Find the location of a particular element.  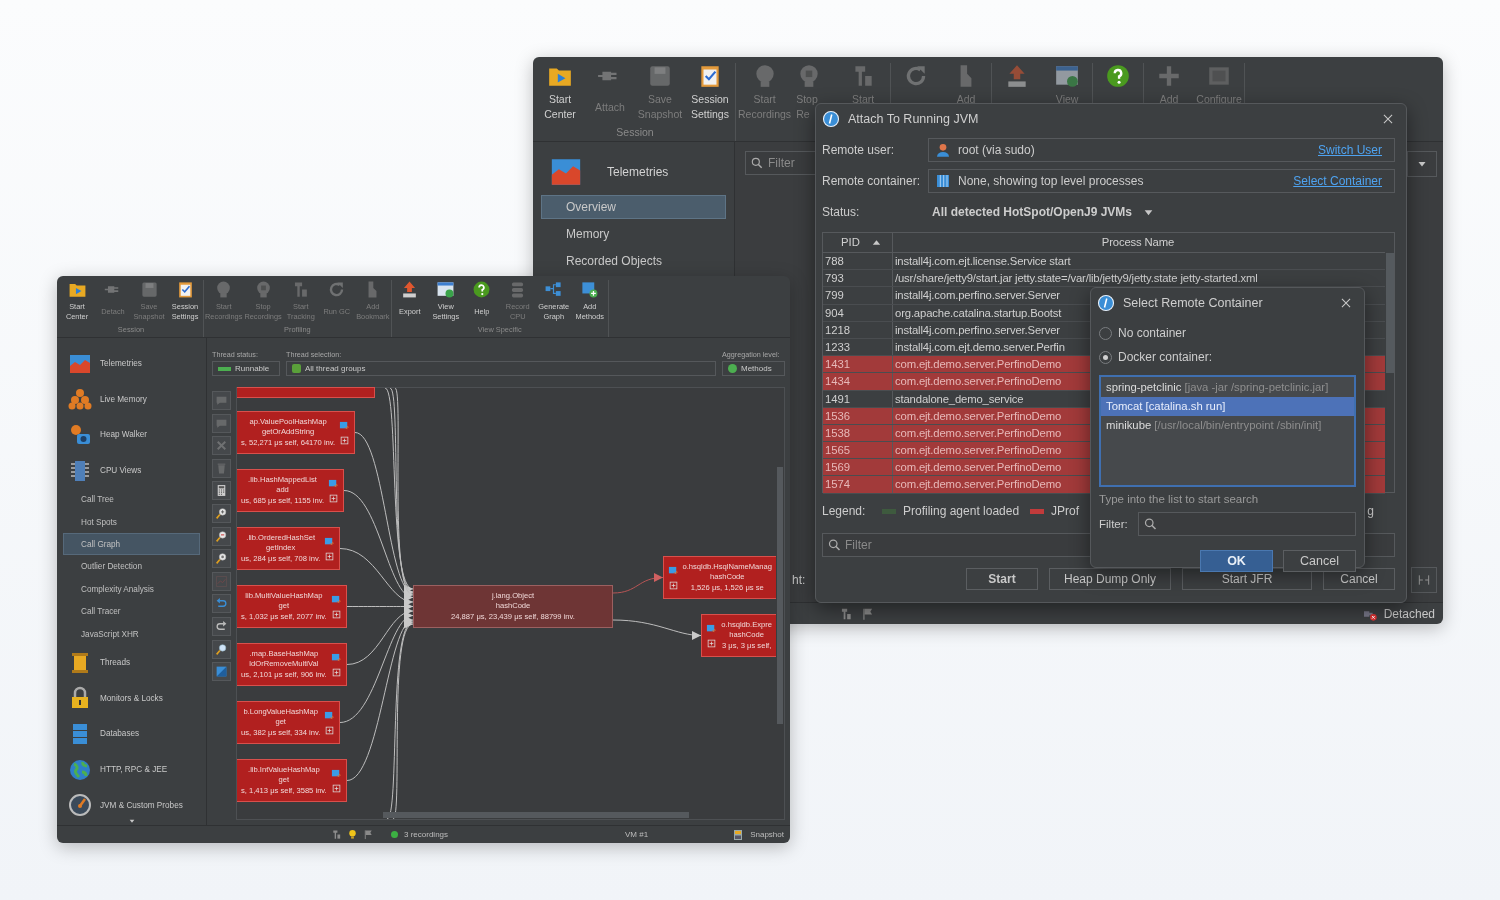

hint-text: Type into the list to start search is located at coordinates (1179, 499).